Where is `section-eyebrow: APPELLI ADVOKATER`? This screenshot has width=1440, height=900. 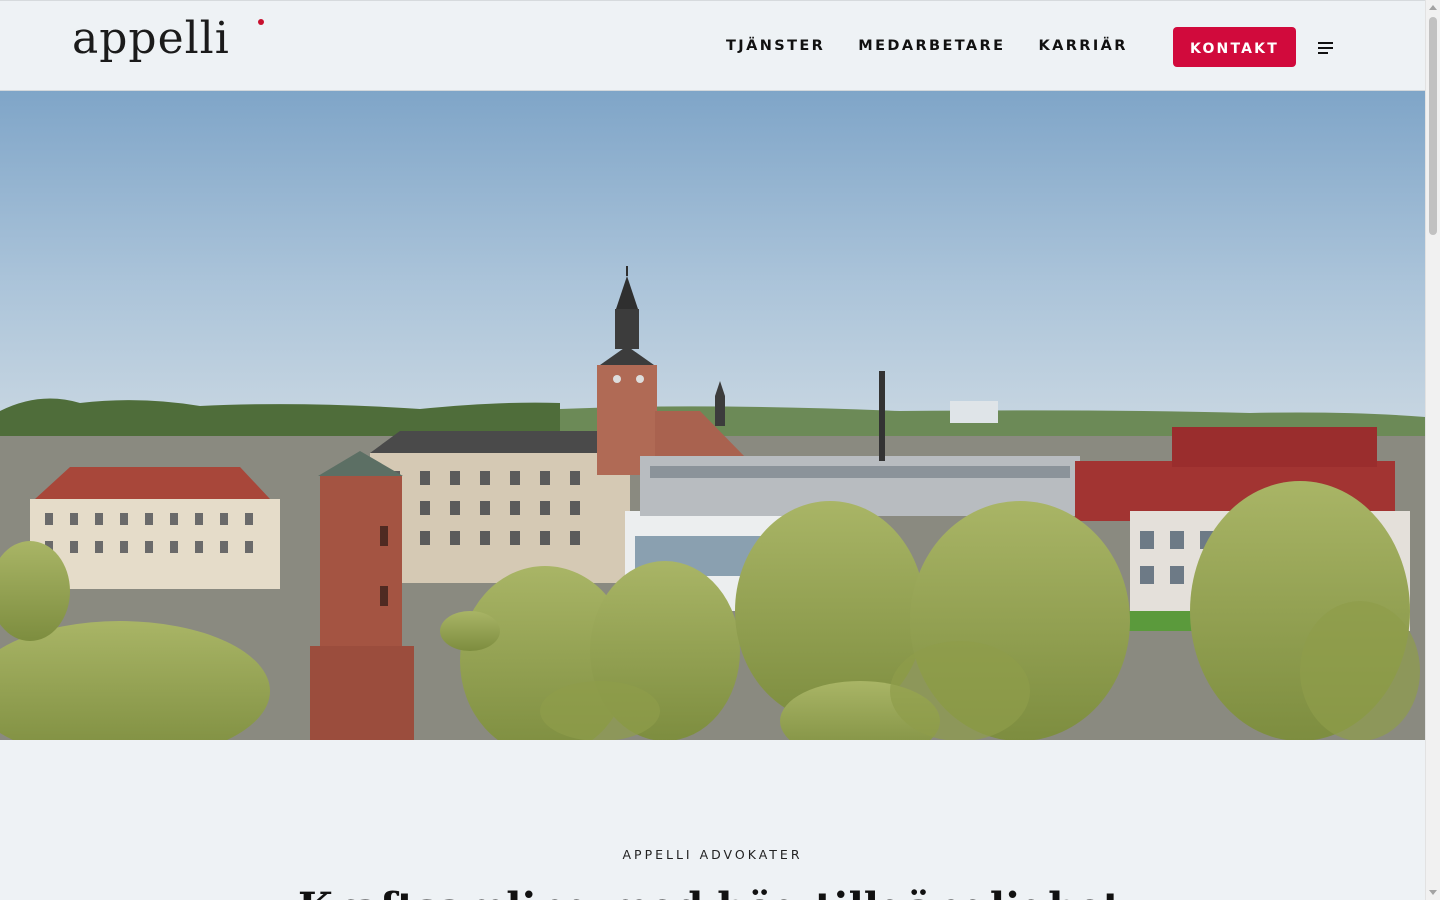
section-eyebrow: APPELLI ADVOKATER is located at coordinates (712, 854).